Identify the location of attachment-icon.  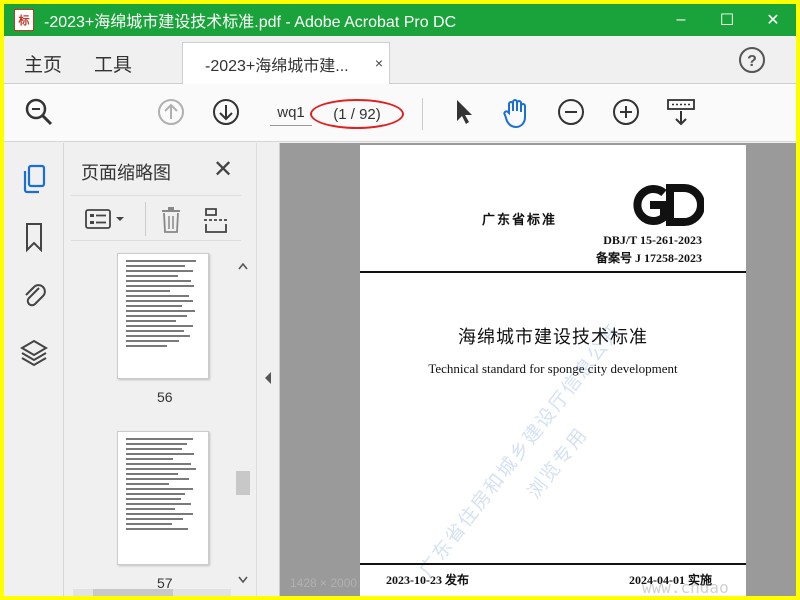
(34, 297).